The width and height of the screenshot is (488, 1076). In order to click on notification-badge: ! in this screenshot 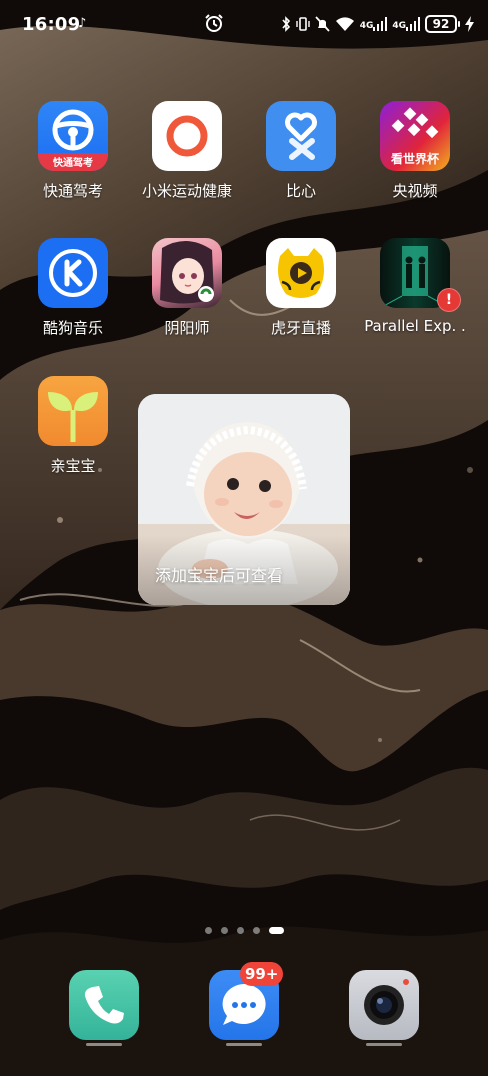, I will do `click(449, 300)`.